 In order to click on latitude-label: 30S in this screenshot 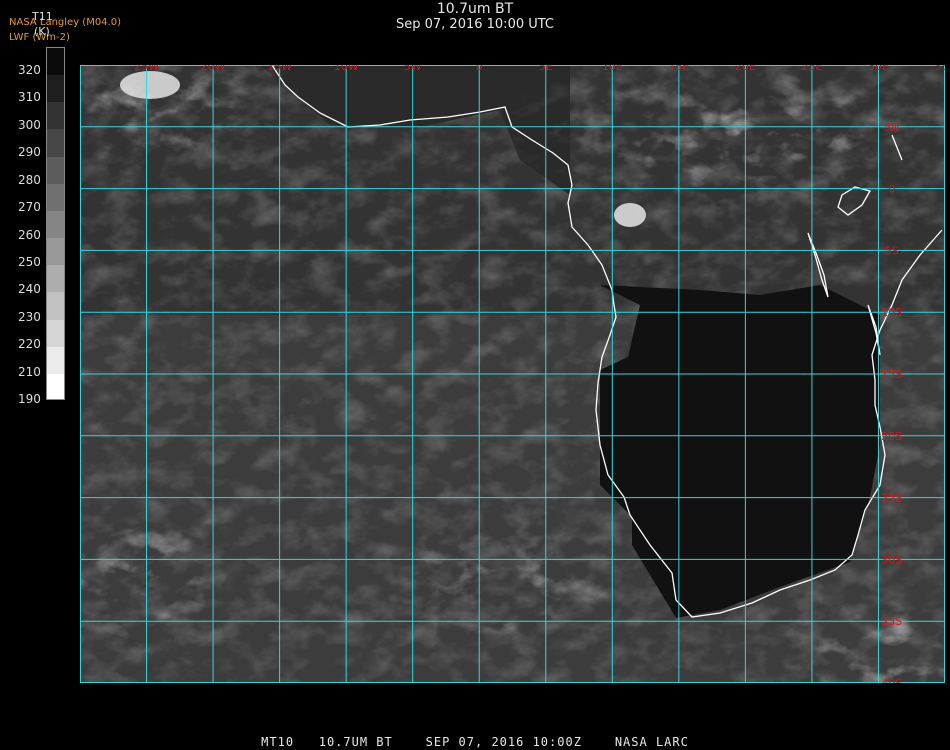, I will do `click(891, 559)`.